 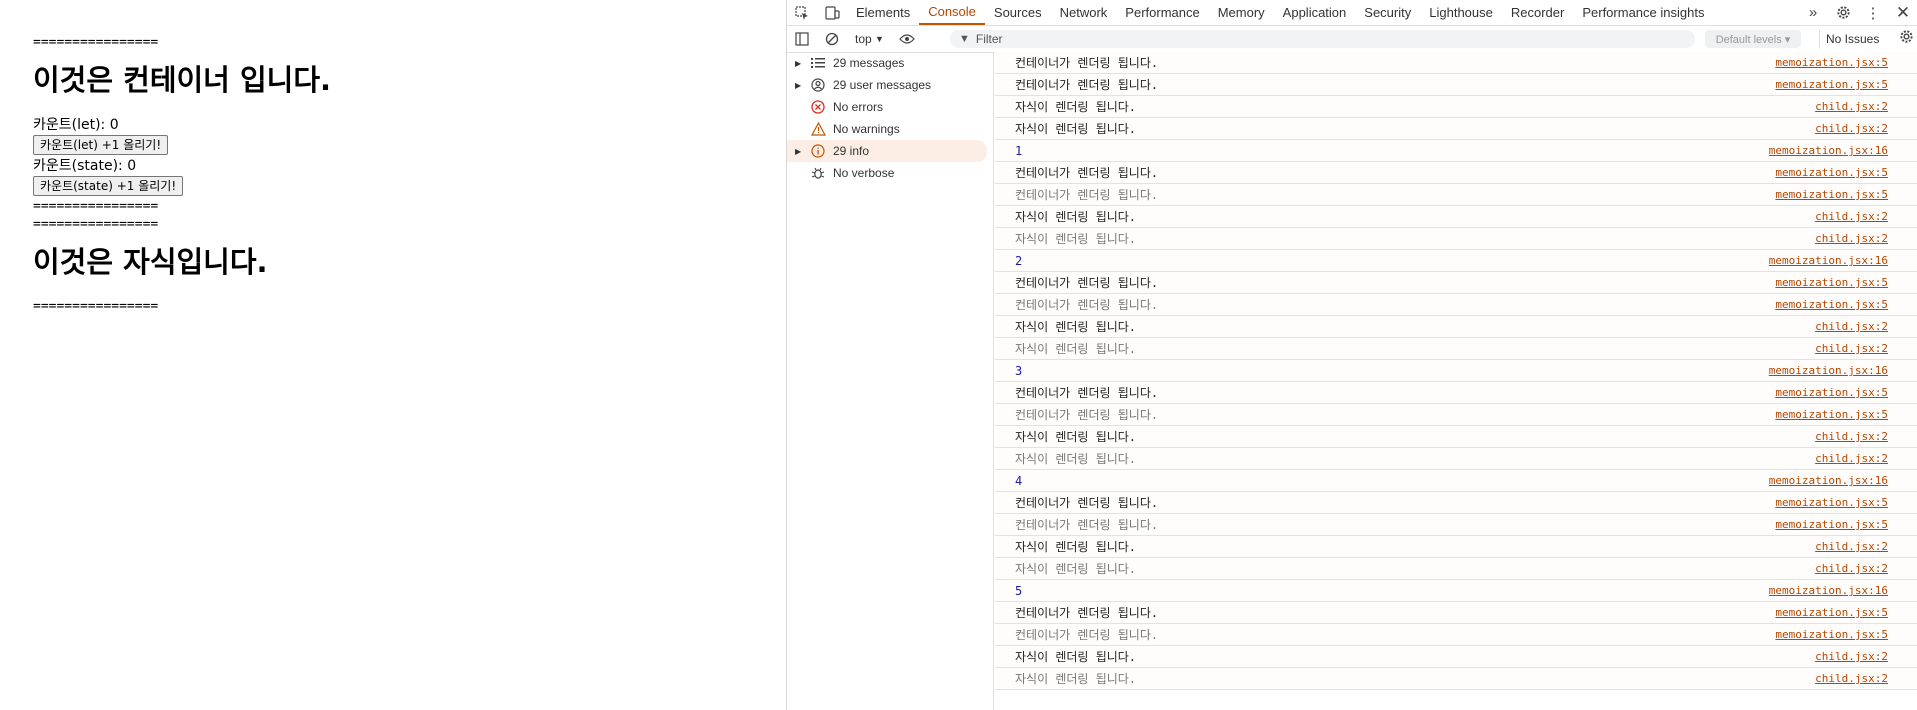 What do you see at coordinates (818, 85) in the screenshot?
I see `user-icon` at bounding box center [818, 85].